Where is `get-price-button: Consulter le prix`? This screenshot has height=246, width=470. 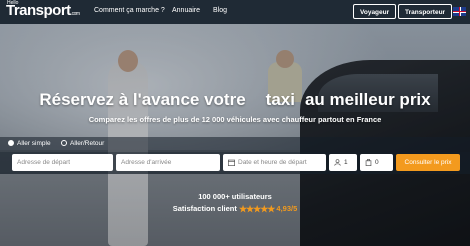
get-price-button: Consulter le prix is located at coordinates (428, 162).